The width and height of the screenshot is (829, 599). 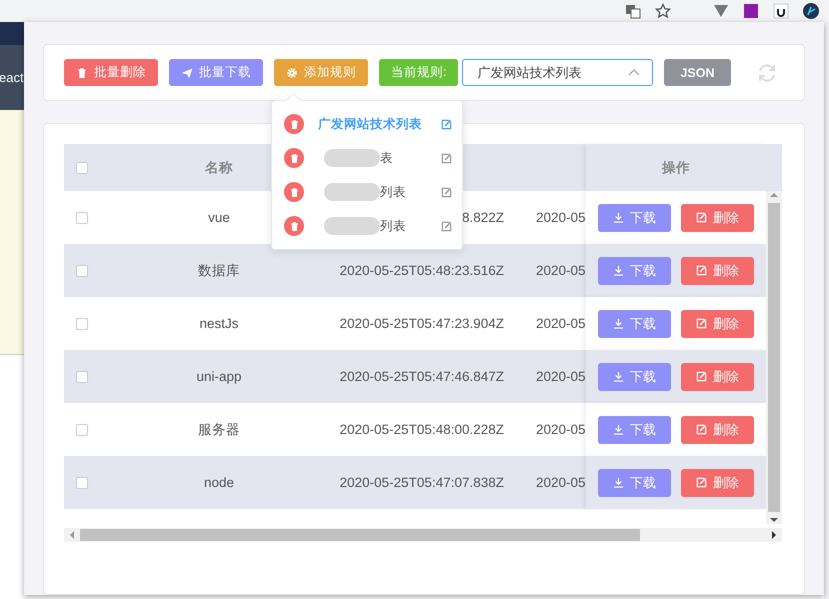 What do you see at coordinates (774, 535) in the screenshot?
I see `scroll-right-icon` at bounding box center [774, 535].